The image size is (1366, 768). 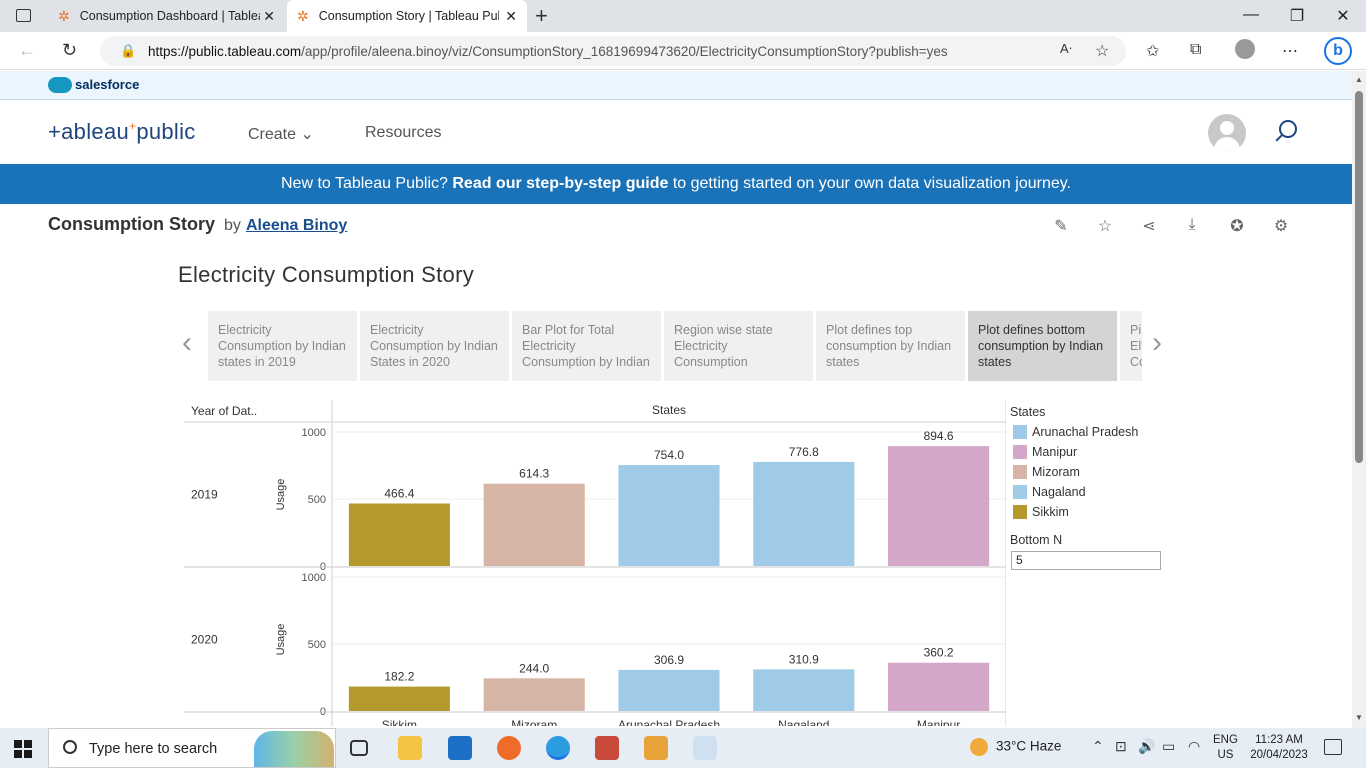 I want to click on wifi-icon: ◠, so click(x=1194, y=746).